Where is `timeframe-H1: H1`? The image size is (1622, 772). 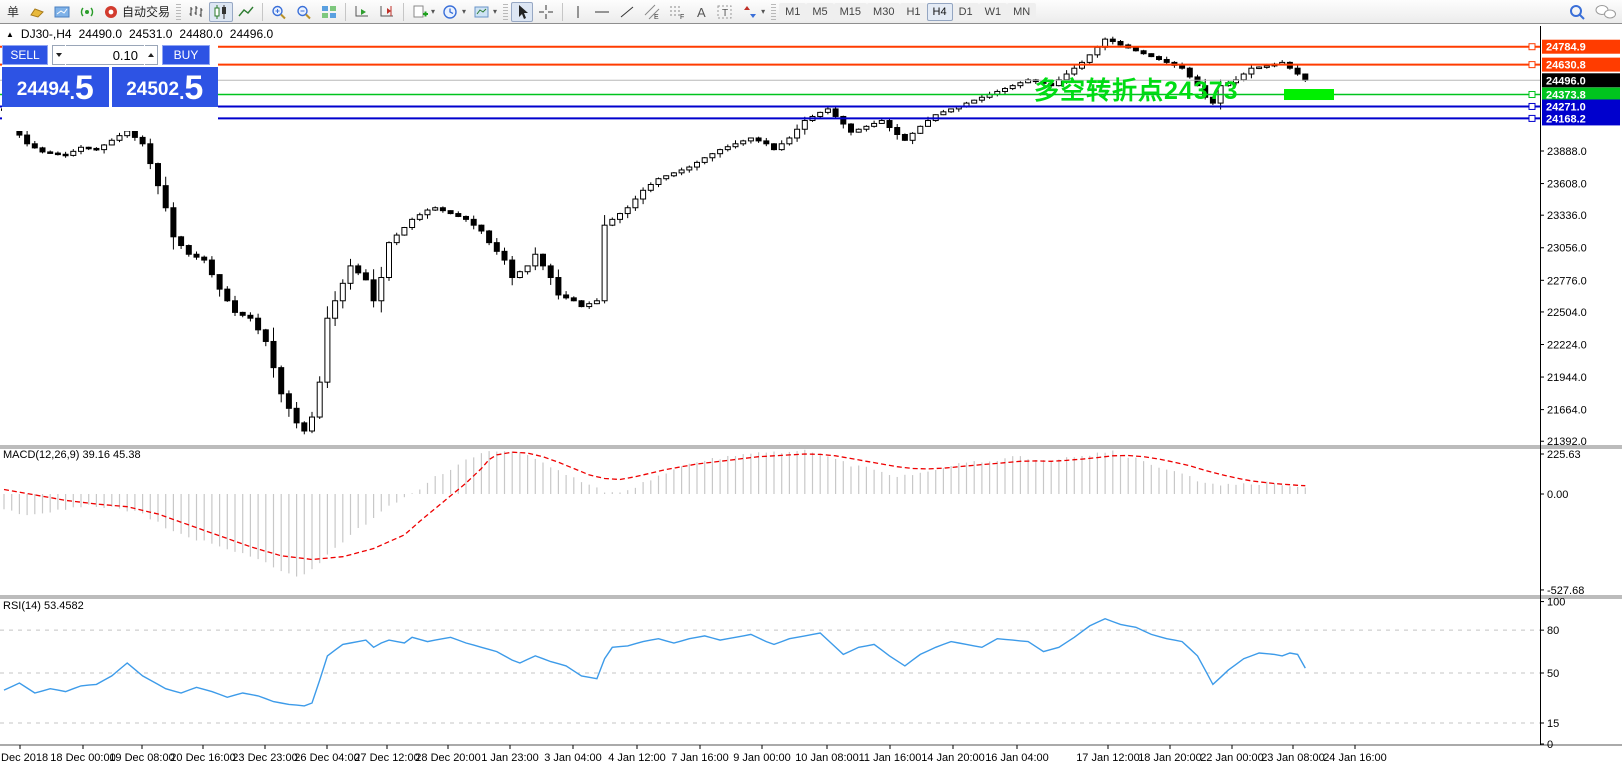
timeframe-H1: H1 is located at coordinates (913, 11).